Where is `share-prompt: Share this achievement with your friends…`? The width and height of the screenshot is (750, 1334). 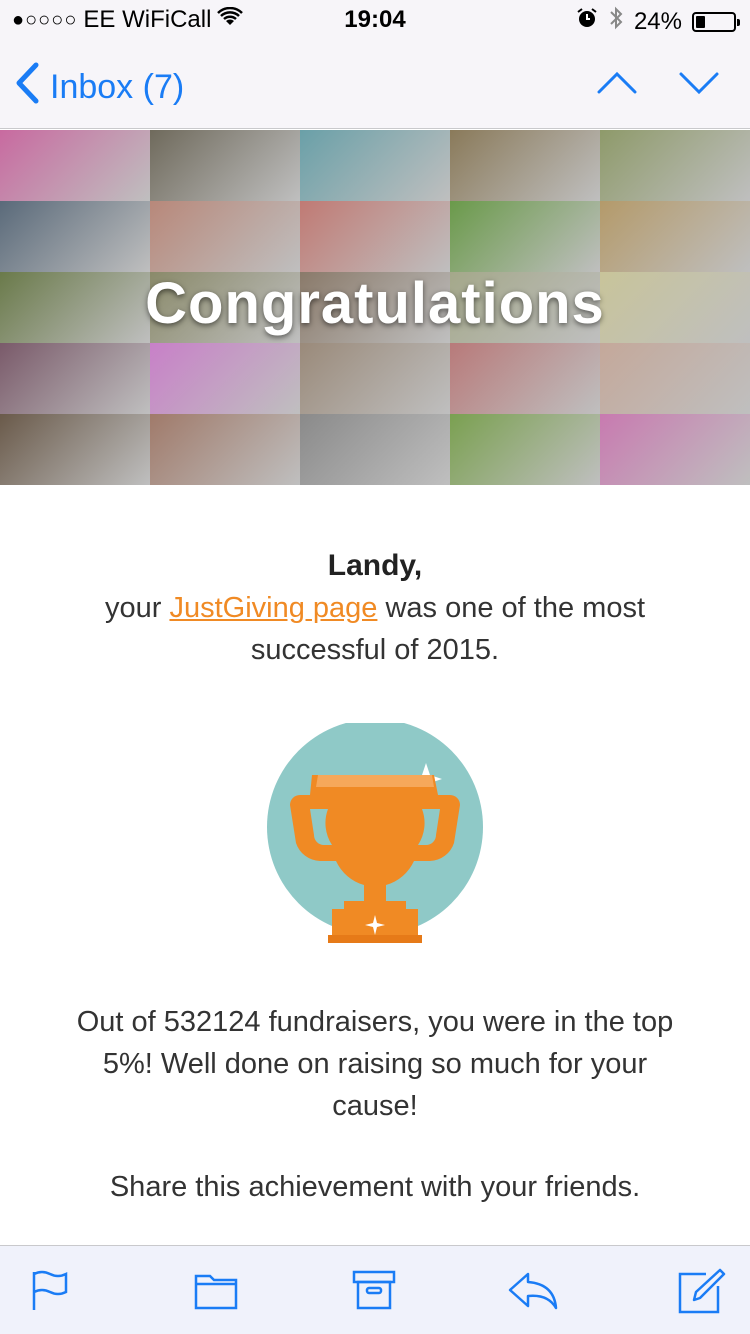
share-prompt: Share this achievement with your friends… is located at coordinates (375, 1187).